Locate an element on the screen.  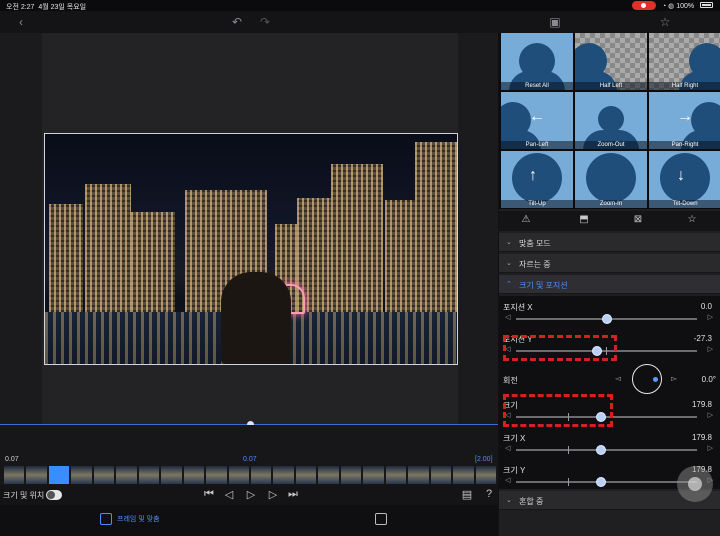
size-y-slider is located at coordinates (606, 482).